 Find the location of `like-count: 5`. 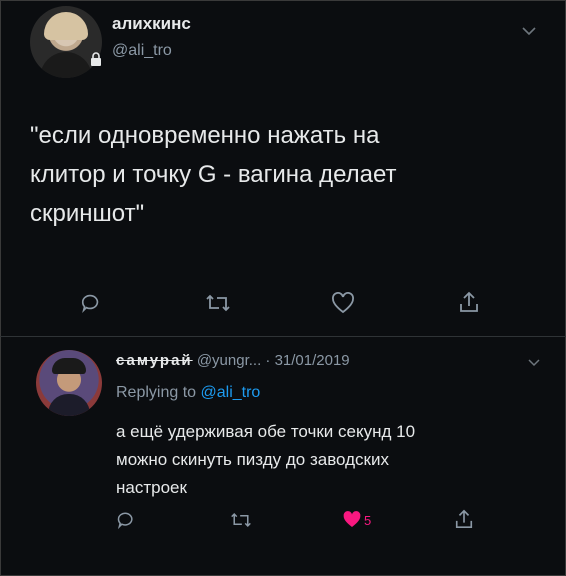

like-count: 5 is located at coordinates (368, 520).